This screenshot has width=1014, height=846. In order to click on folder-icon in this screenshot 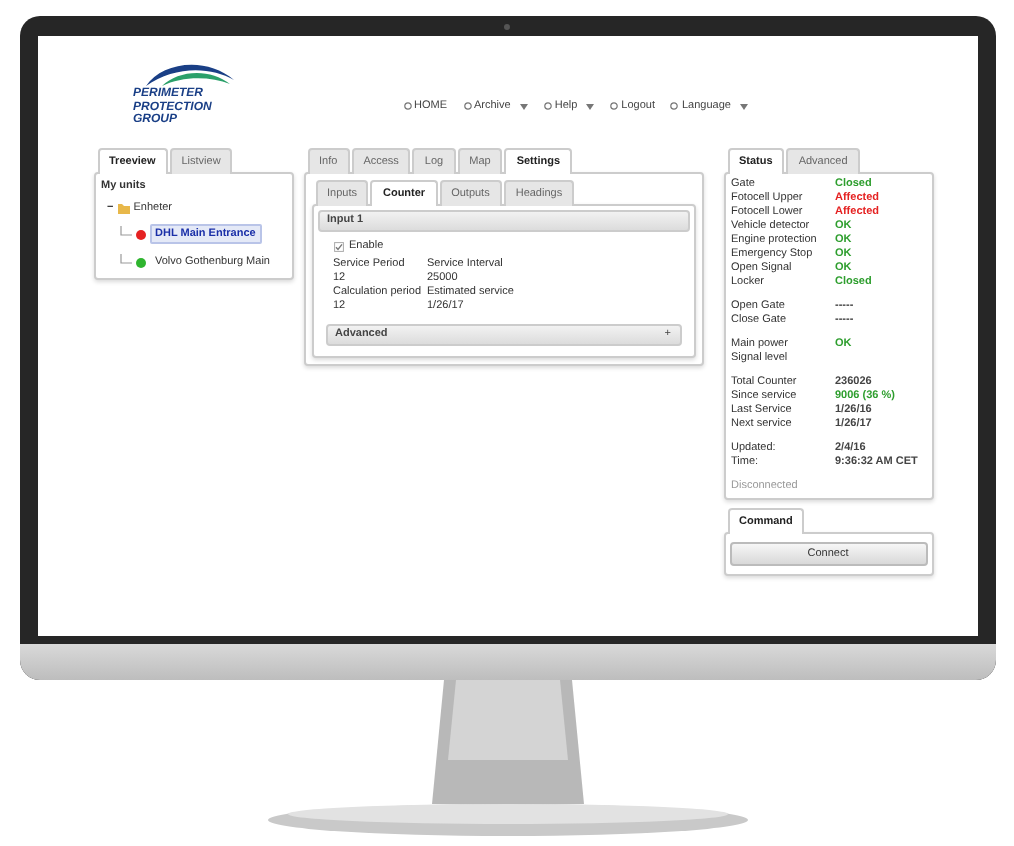, I will do `click(123, 209)`.